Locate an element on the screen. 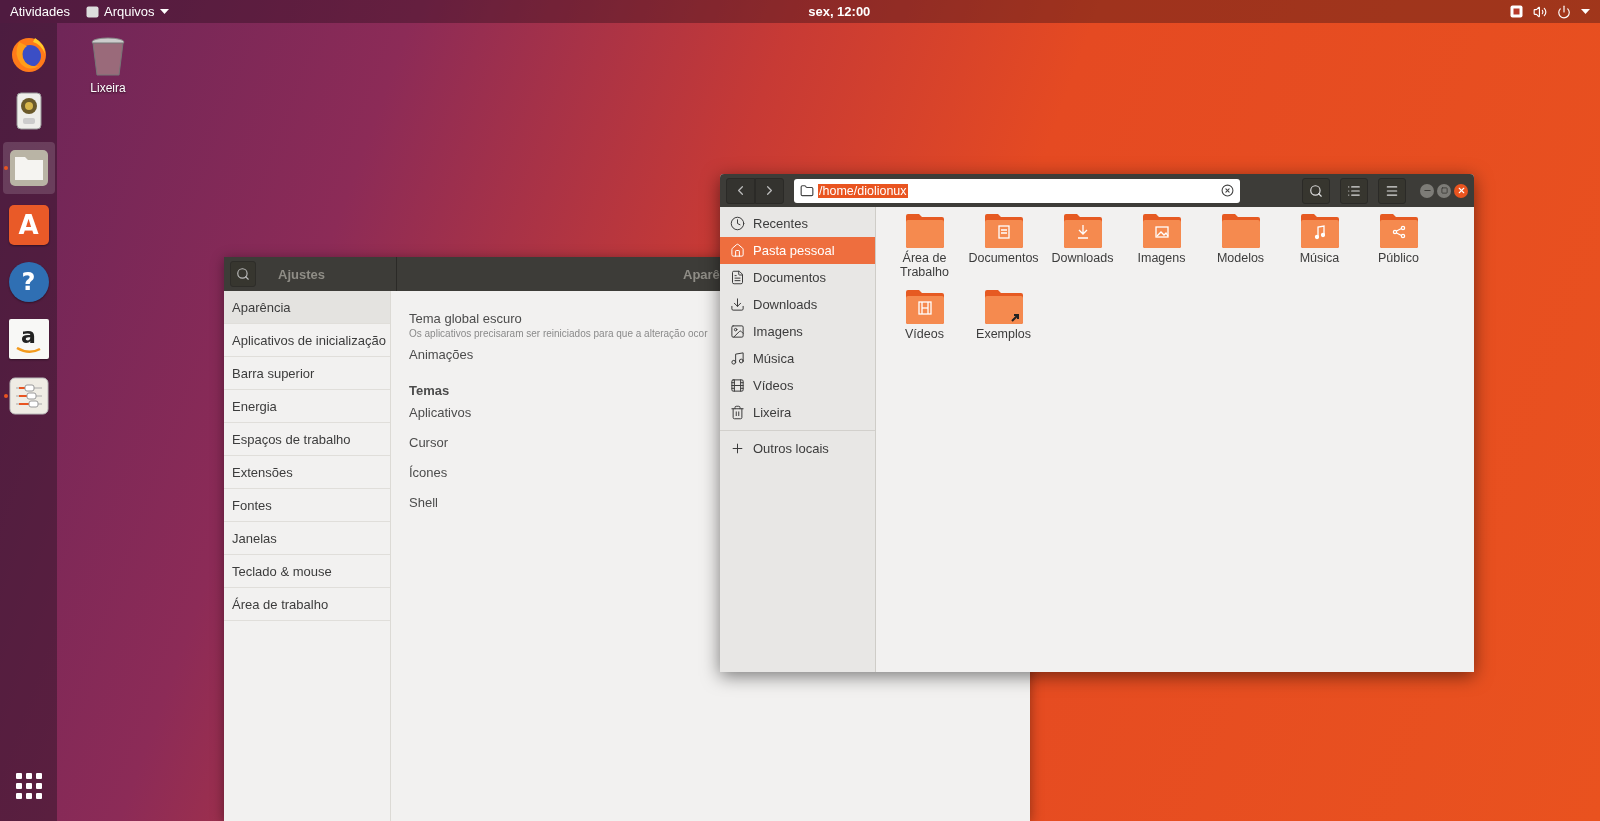 The width and height of the screenshot is (1600, 821). sidebar-item: Vídeos is located at coordinates (797, 385).